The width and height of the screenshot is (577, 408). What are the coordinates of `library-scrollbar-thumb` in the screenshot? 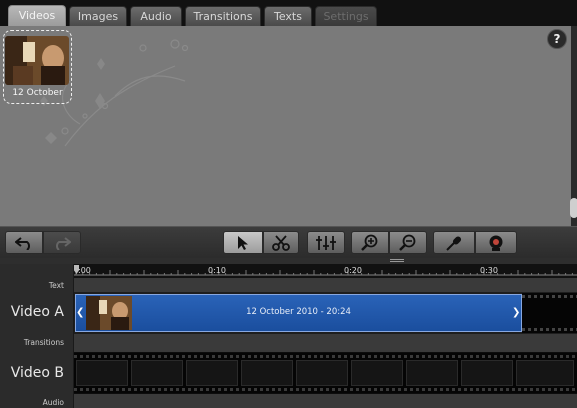 It's located at (573, 208).